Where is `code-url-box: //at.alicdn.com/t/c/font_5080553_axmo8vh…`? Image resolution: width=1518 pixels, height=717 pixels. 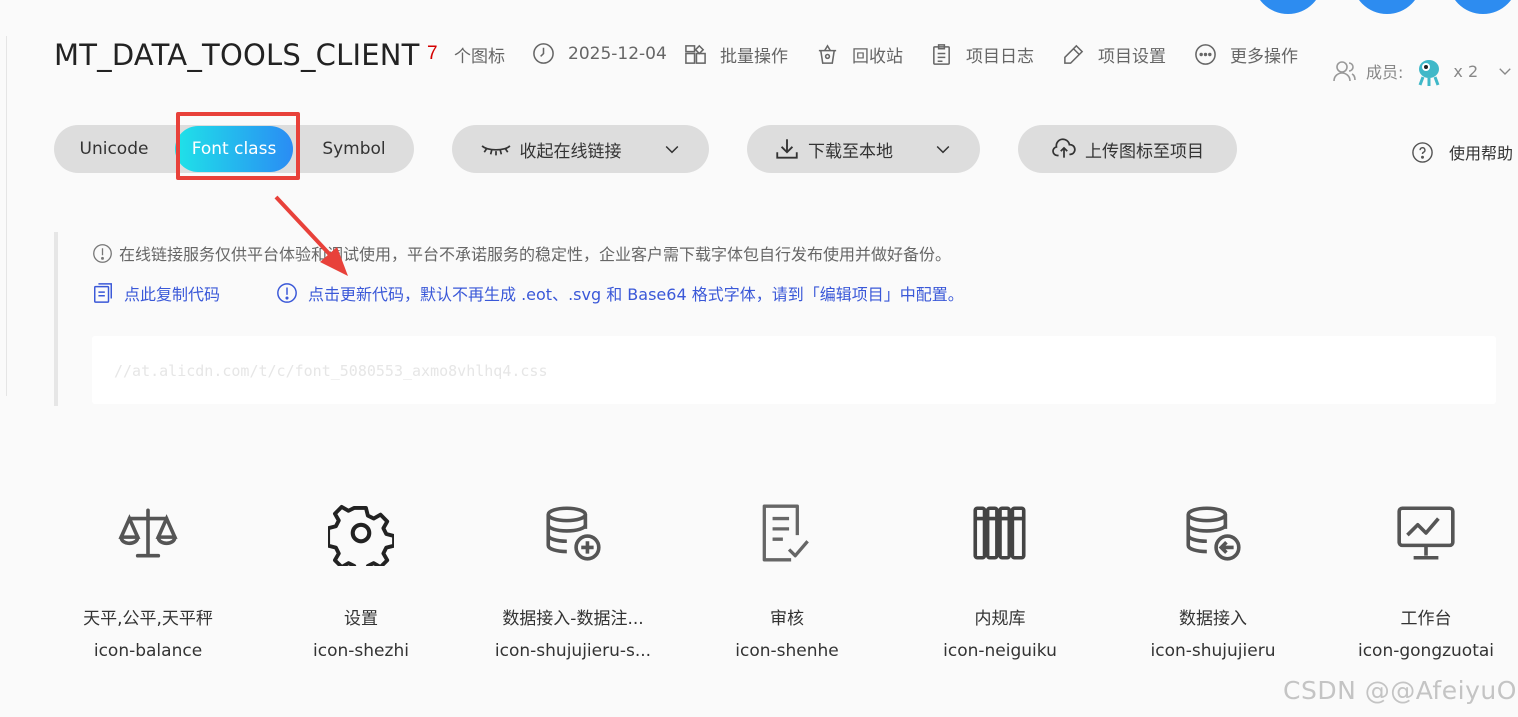
code-url-box: //at.alicdn.com/t/c/font_5080553_axmo8vh… is located at coordinates (794, 370).